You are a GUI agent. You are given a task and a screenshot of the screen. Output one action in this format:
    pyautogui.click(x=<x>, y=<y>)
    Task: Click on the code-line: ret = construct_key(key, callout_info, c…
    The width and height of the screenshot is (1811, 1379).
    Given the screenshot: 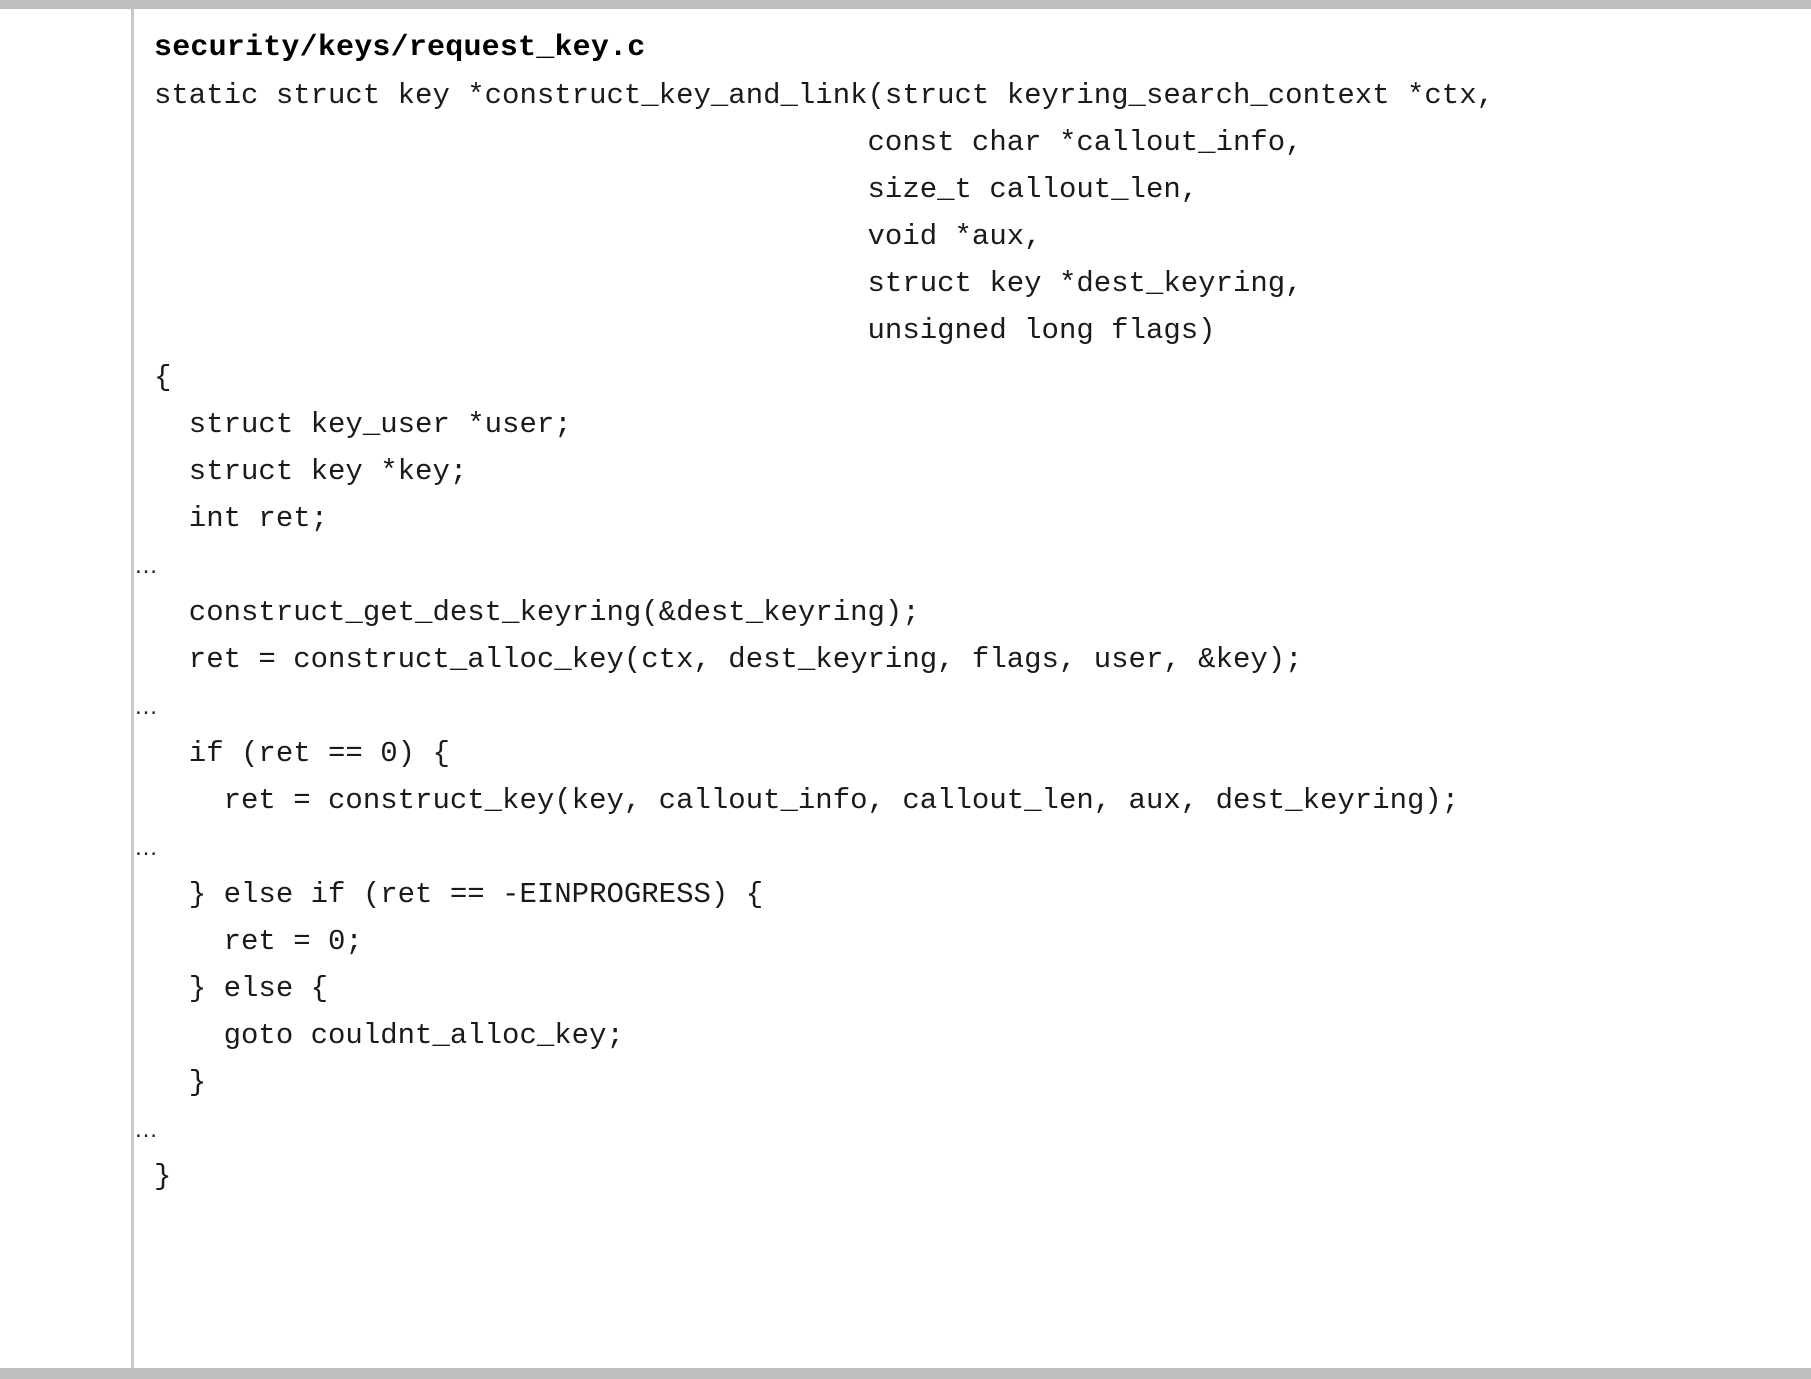 What is the action you would take?
    pyautogui.click(x=807, y=800)
    